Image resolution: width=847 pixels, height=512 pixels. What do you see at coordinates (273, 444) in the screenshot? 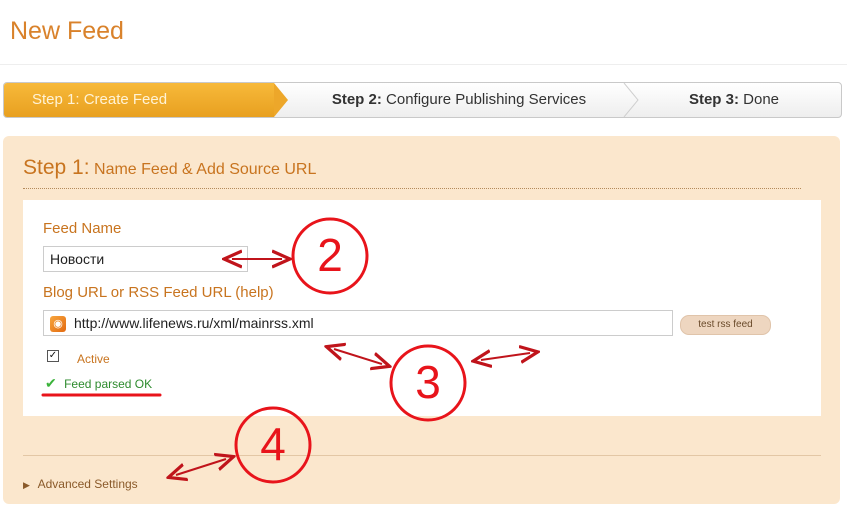
I see `marker-number-4: 4` at bounding box center [273, 444].